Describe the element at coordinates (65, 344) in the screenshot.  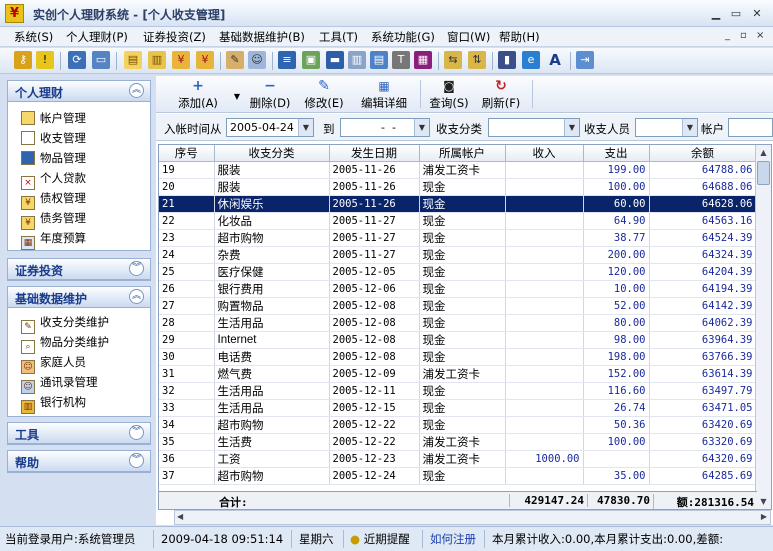
I see `sidebar-item-item-categories: ⌕ 物品分类维护` at that location.